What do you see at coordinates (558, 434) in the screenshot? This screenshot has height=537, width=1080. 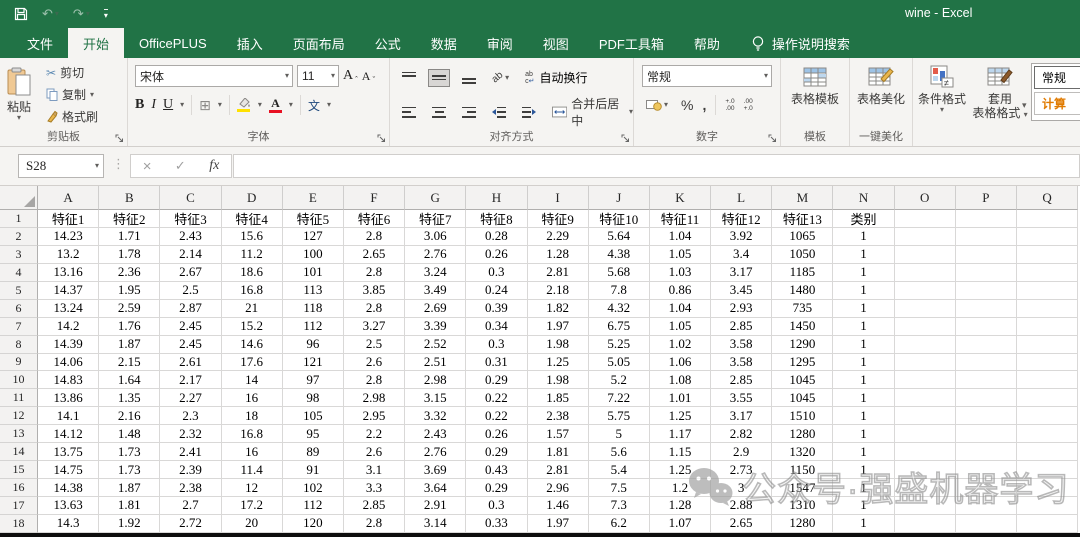 I see `cell-I13: 1.57` at bounding box center [558, 434].